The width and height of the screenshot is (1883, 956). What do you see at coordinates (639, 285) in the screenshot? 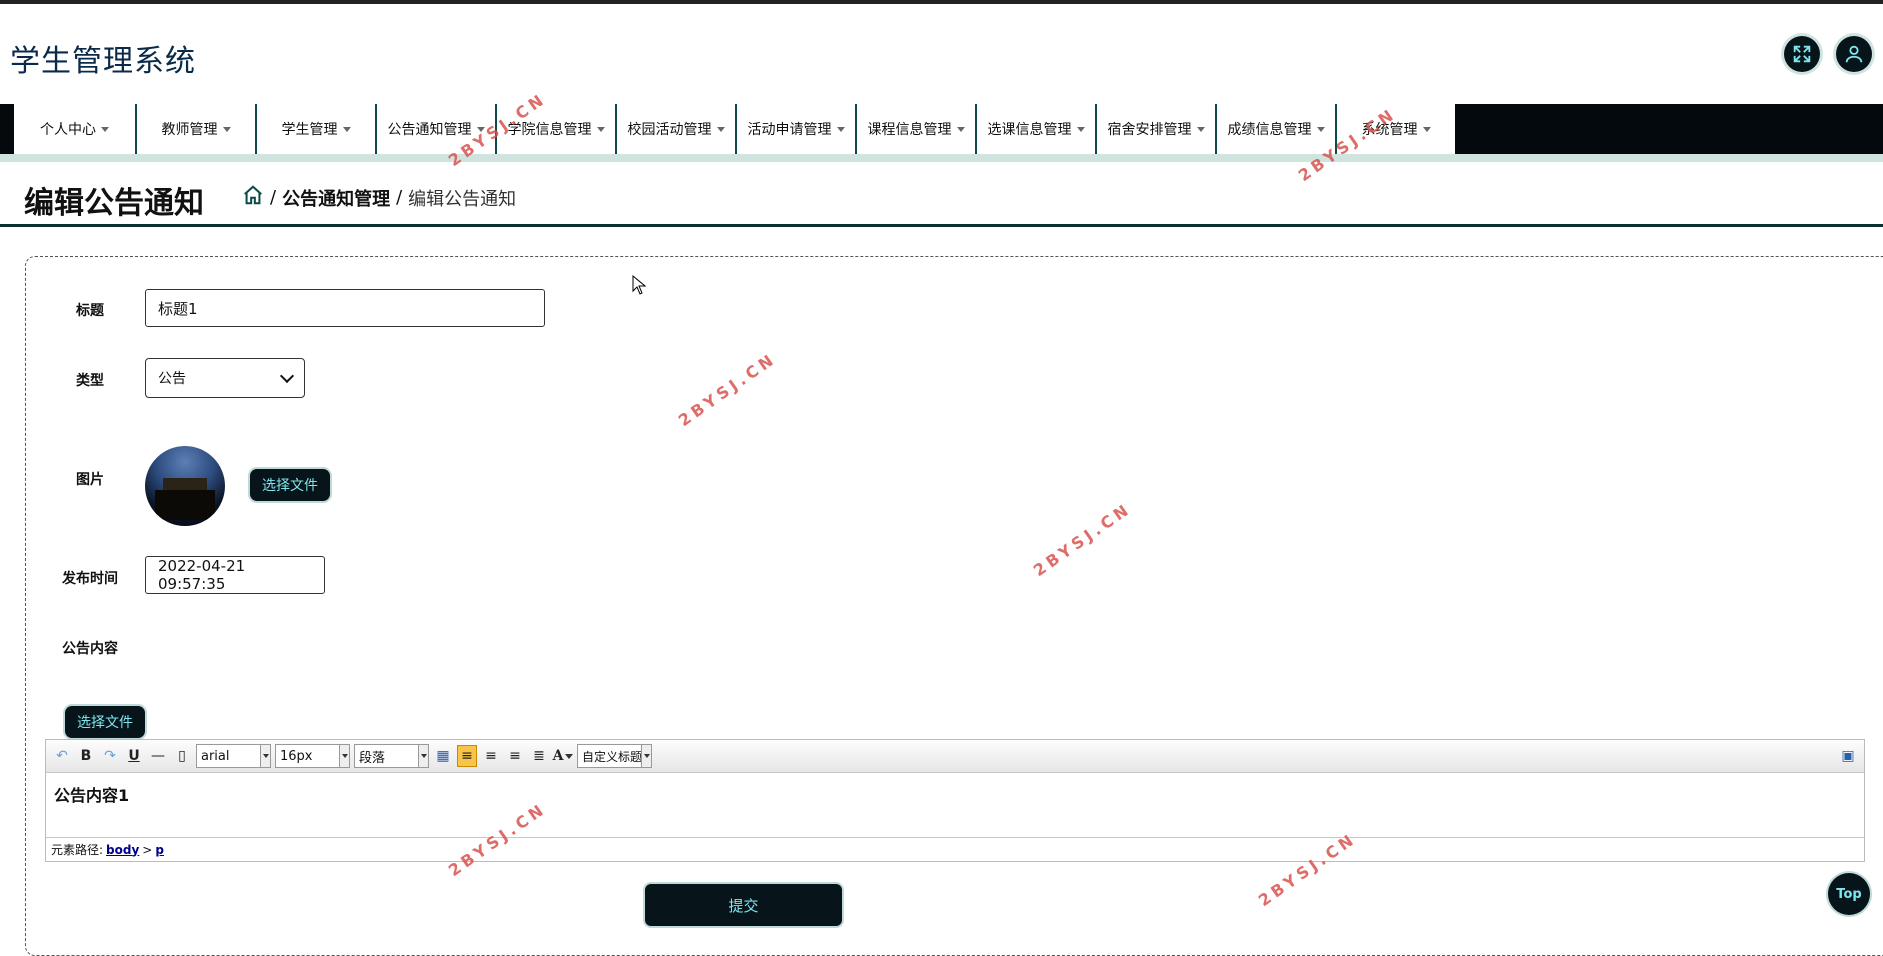
I see `mouse-cursor-icon` at bounding box center [639, 285].